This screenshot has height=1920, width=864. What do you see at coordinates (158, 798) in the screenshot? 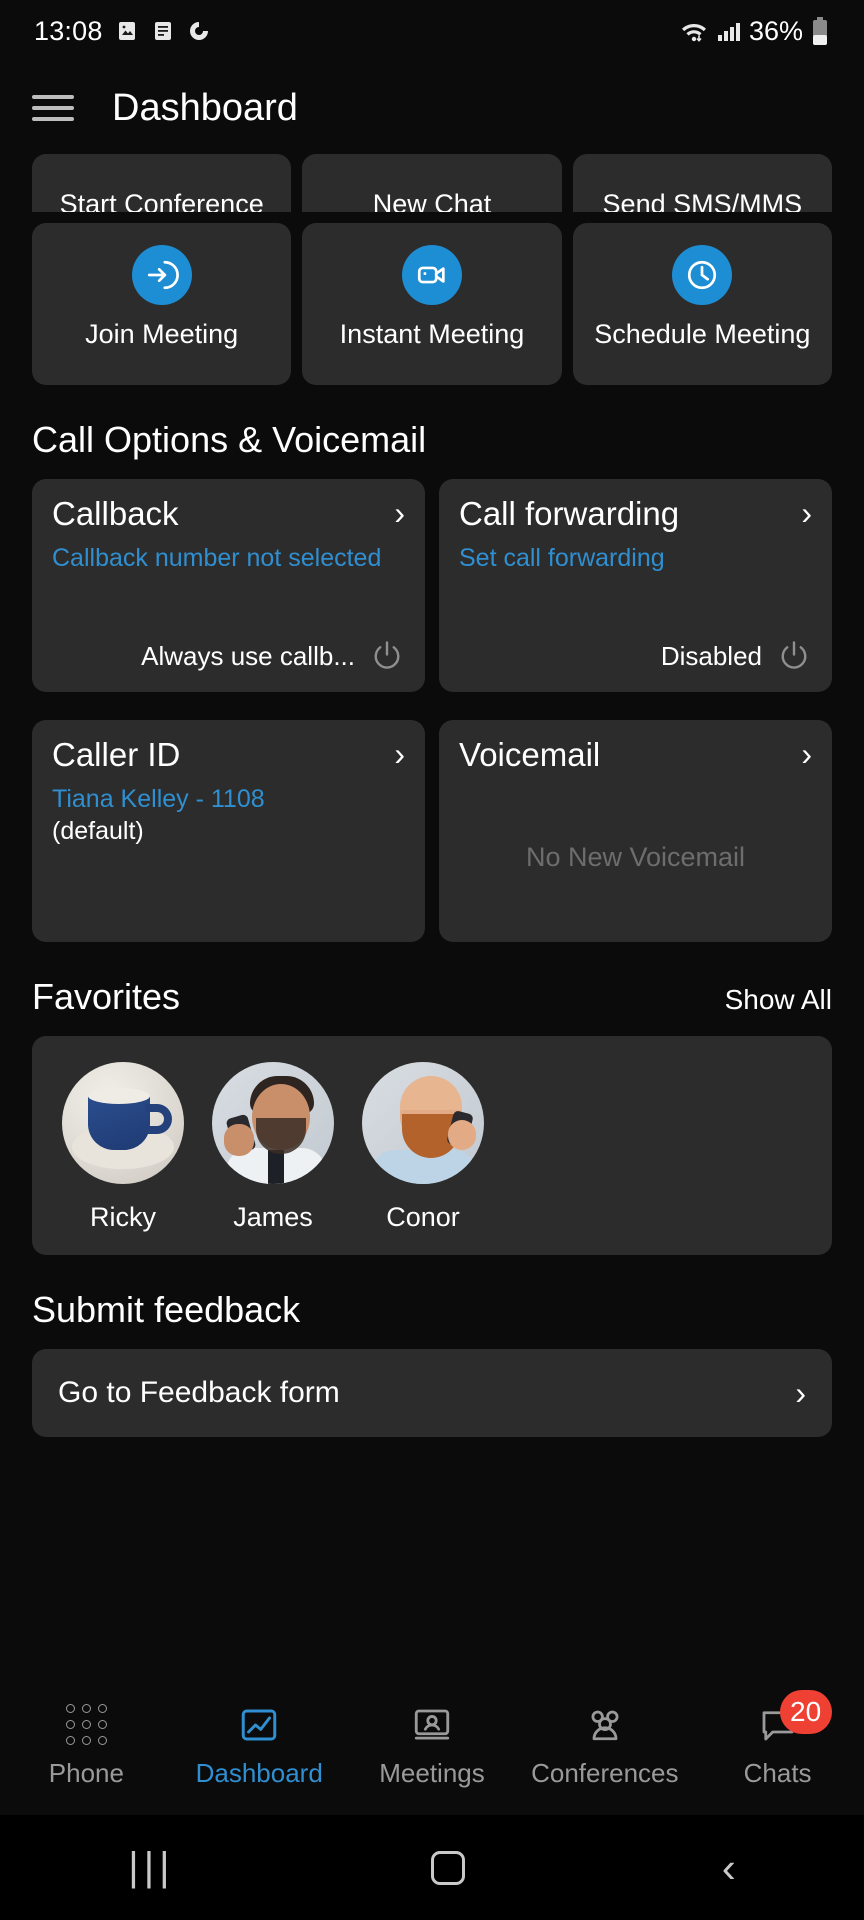
I see `caller-id-value: Tiana Kelley - 1108` at bounding box center [158, 798].